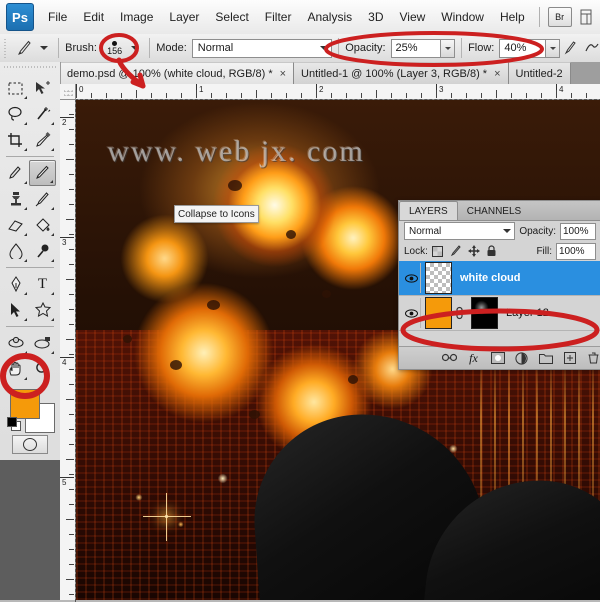 This screenshot has width=600, height=602. I want to click on flow-input: 40%, so click(523, 48).